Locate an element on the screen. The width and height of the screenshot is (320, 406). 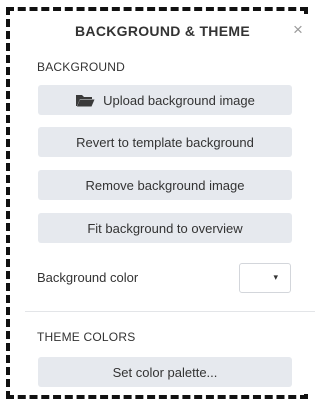
fit-background-label: Fit background to overview is located at coordinates (165, 228).